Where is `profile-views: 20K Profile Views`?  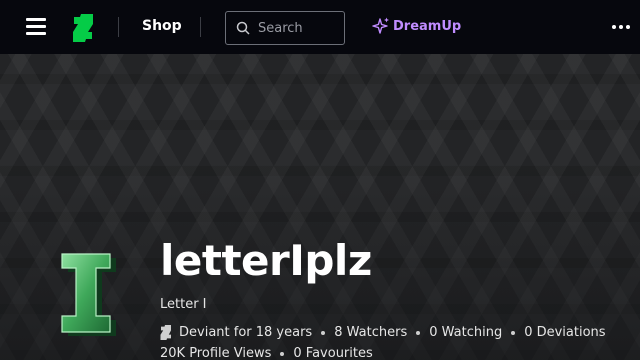
profile-views: 20K Profile Views is located at coordinates (216, 353).